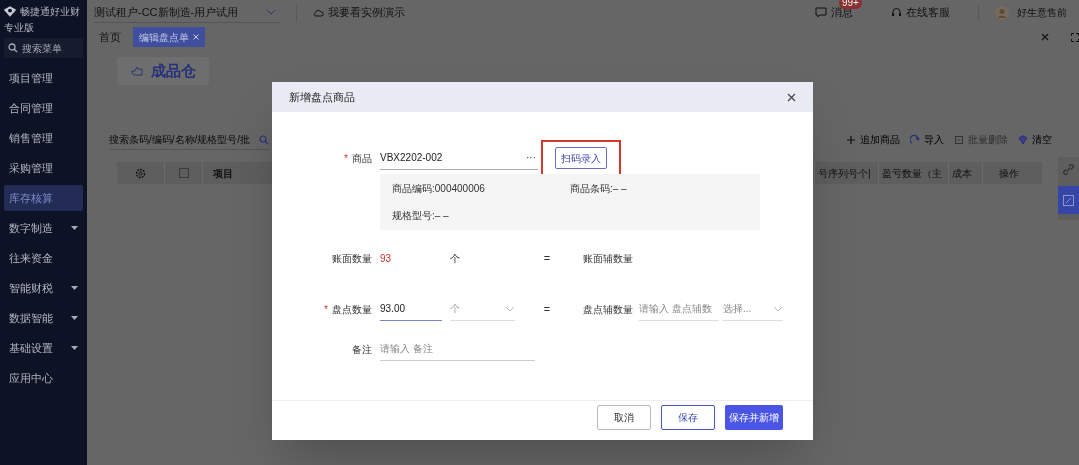 The image size is (1079, 465). What do you see at coordinates (624, 417) in the screenshot?
I see `cancel-button: 取消` at bounding box center [624, 417].